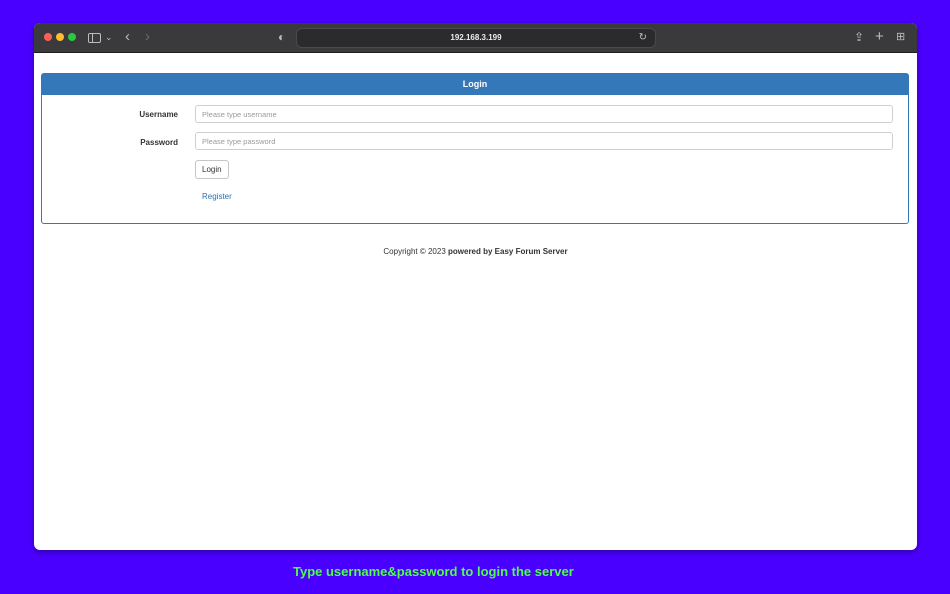  I want to click on chevron-right-icon: ›, so click(147, 37).